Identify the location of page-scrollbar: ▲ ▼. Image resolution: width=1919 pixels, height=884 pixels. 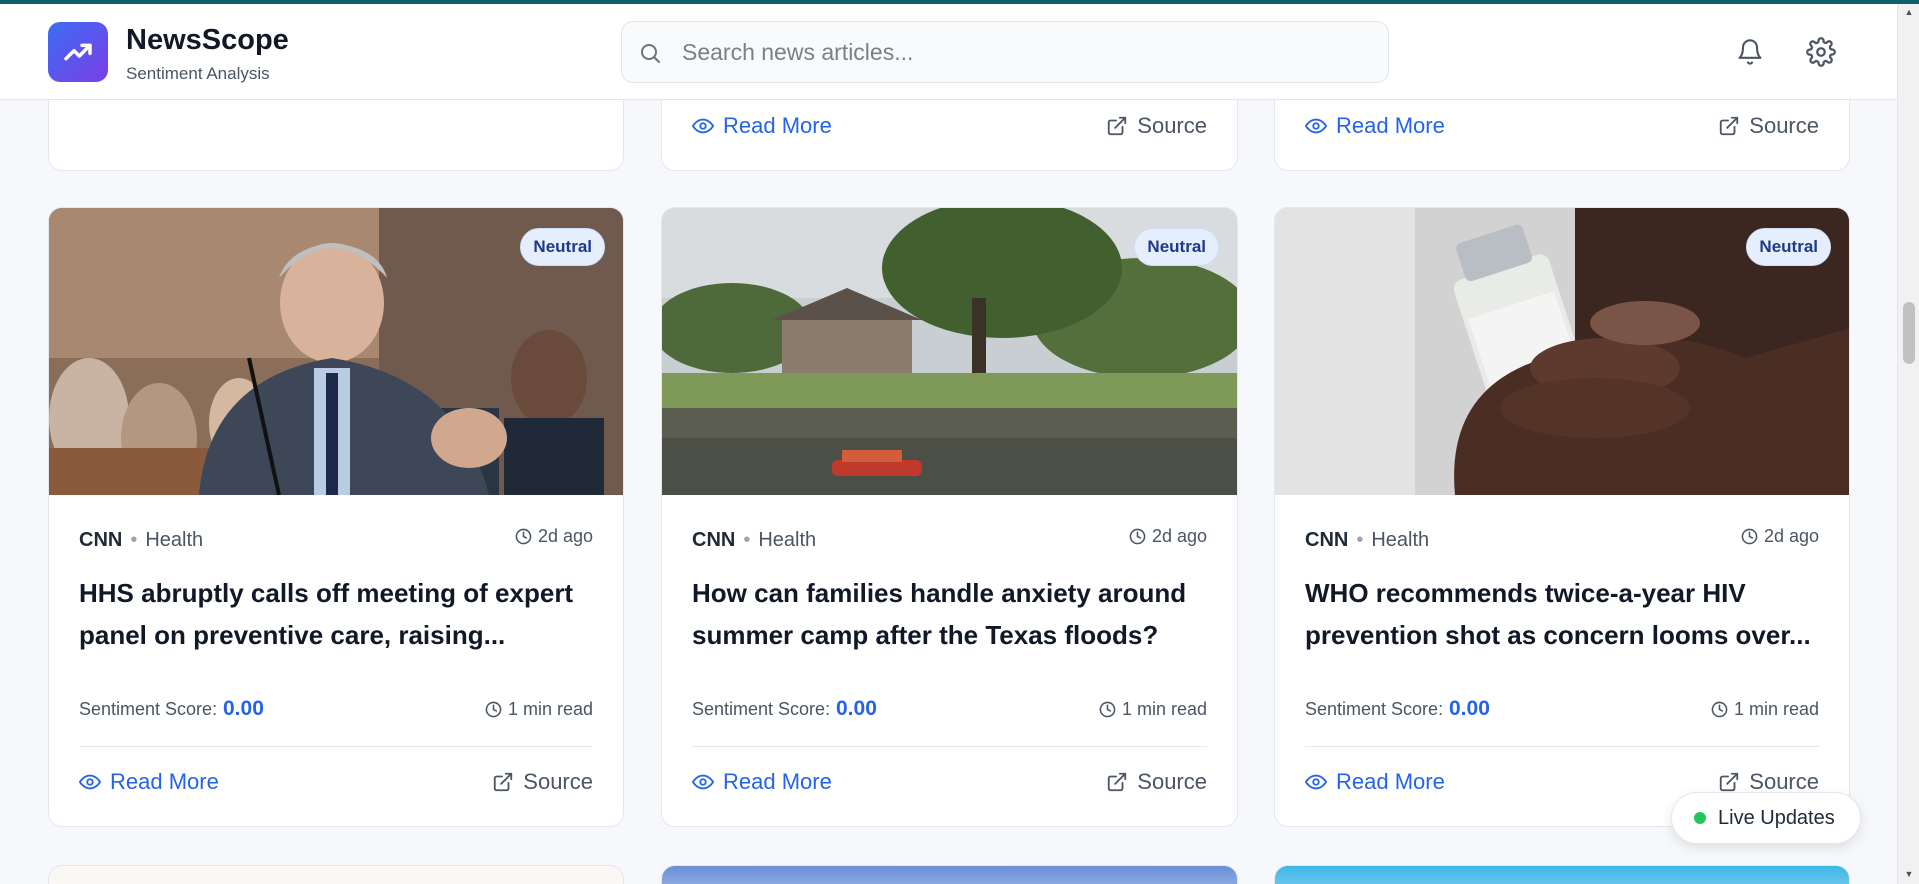
(1908, 444).